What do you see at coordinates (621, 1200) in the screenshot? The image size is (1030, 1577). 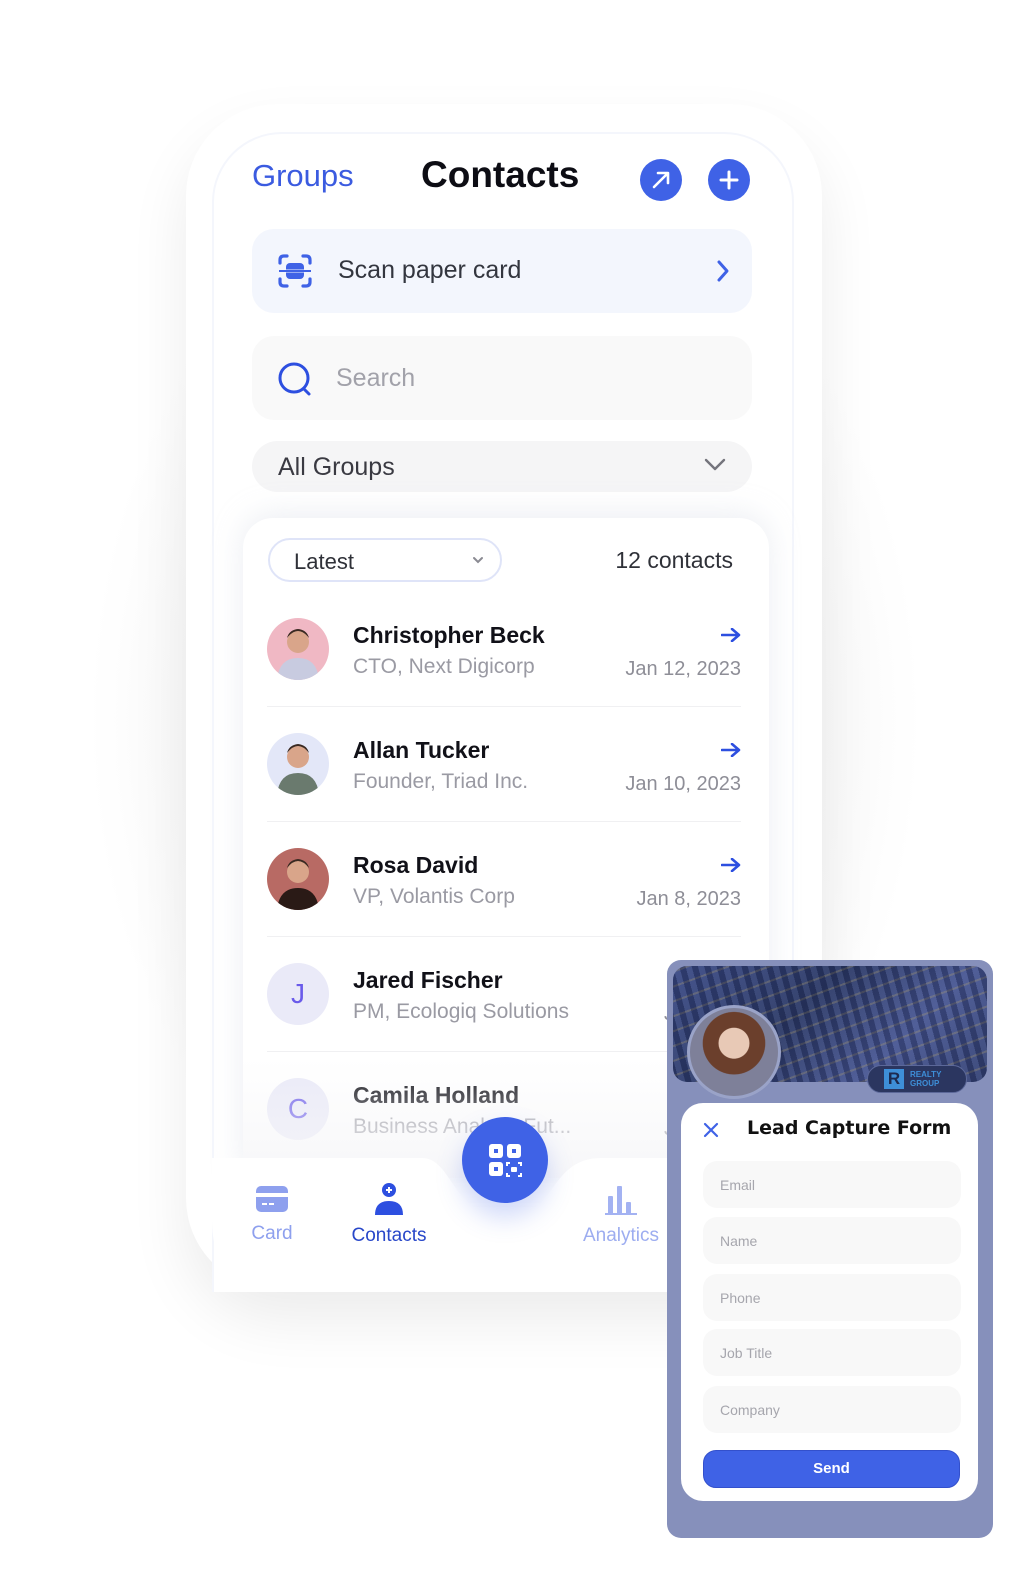 I see `analytics-icon` at bounding box center [621, 1200].